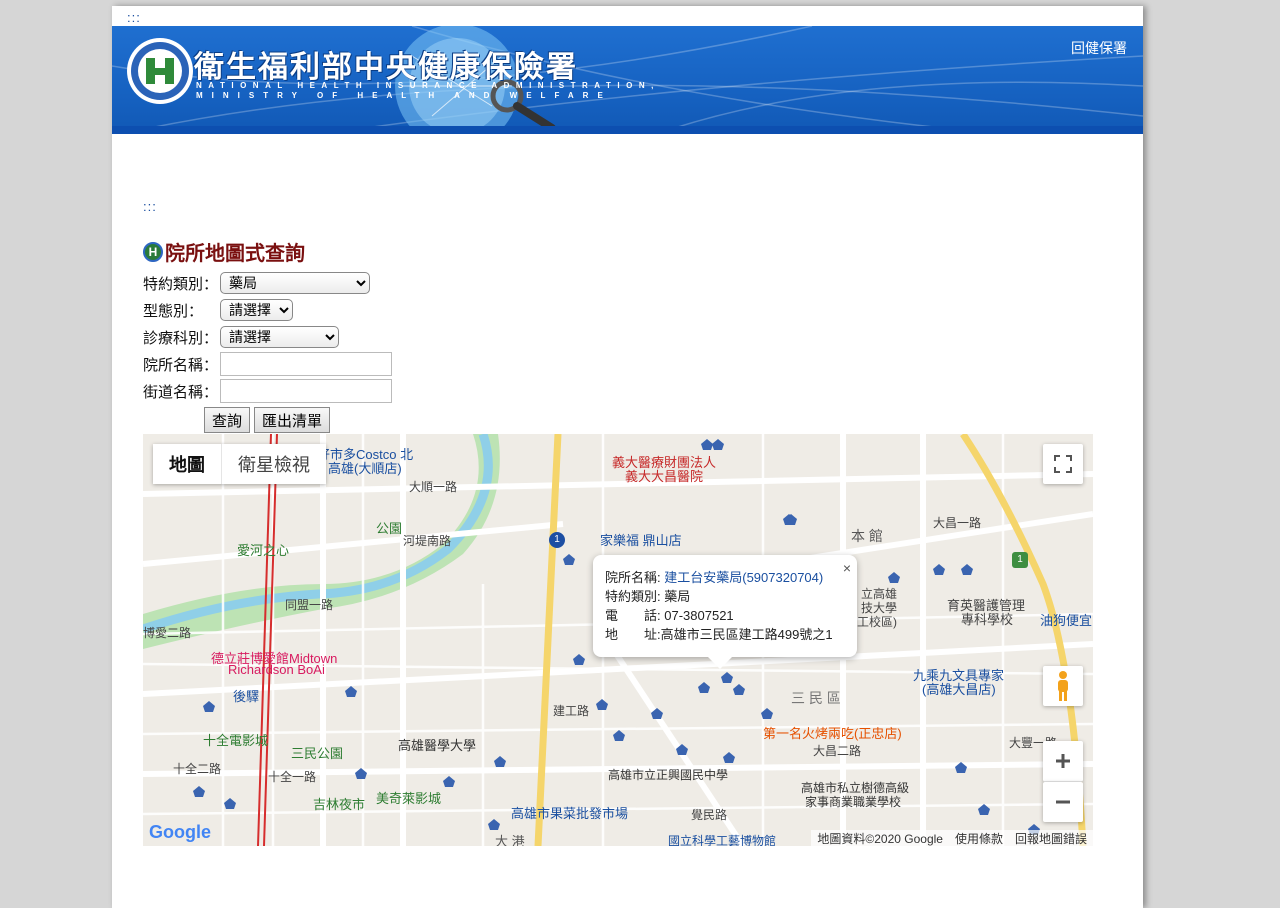  I want to click on info-category-value: 藥局, so click(677, 596).